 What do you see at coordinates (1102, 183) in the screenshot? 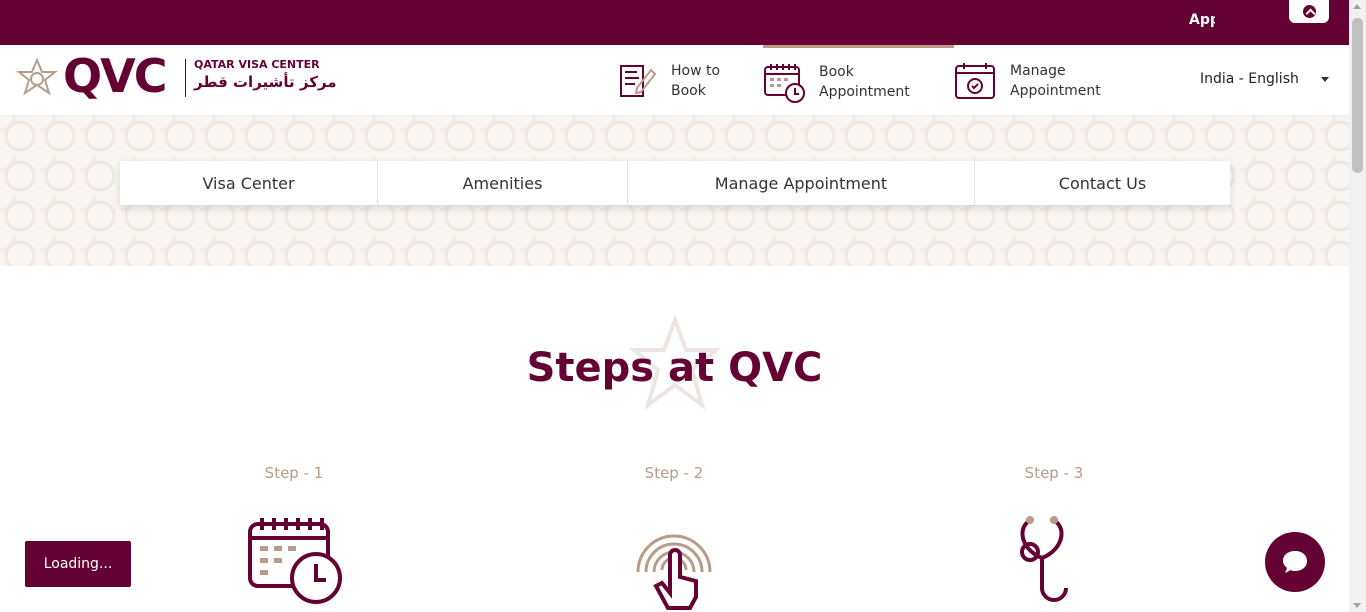
I see `subnav-contact-us: Contact Us` at bounding box center [1102, 183].